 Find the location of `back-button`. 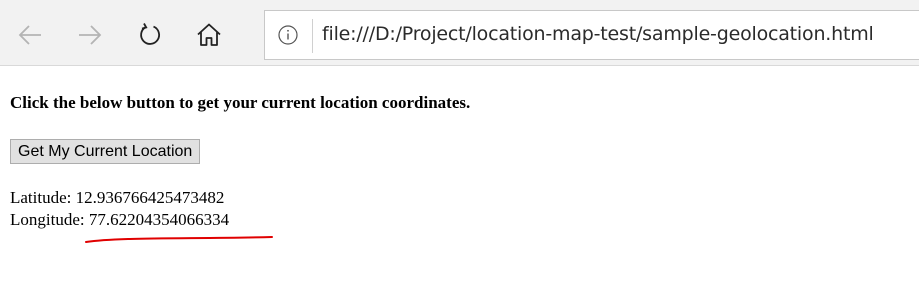

back-button is located at coordinates (30, 35).